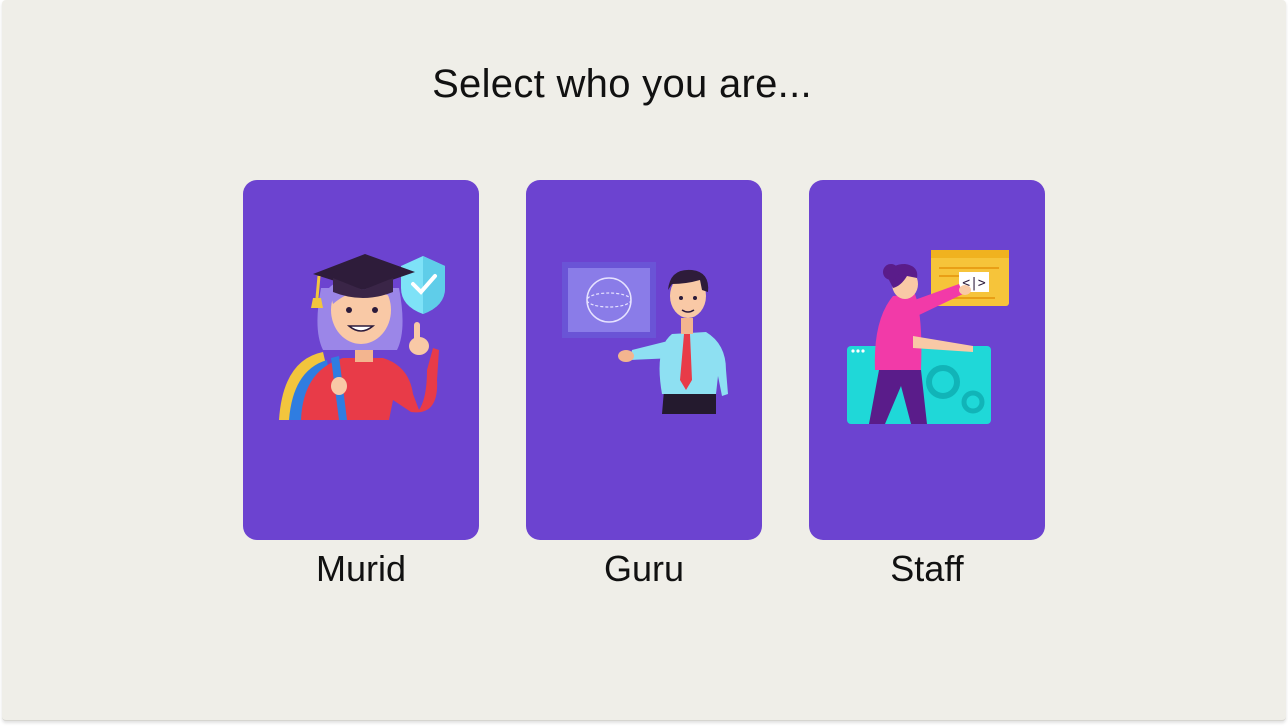  What do you see at coordinates (927, 569) in the screenshot?
I see `role-label-staff: Staff` at bounding box center [927, 569].